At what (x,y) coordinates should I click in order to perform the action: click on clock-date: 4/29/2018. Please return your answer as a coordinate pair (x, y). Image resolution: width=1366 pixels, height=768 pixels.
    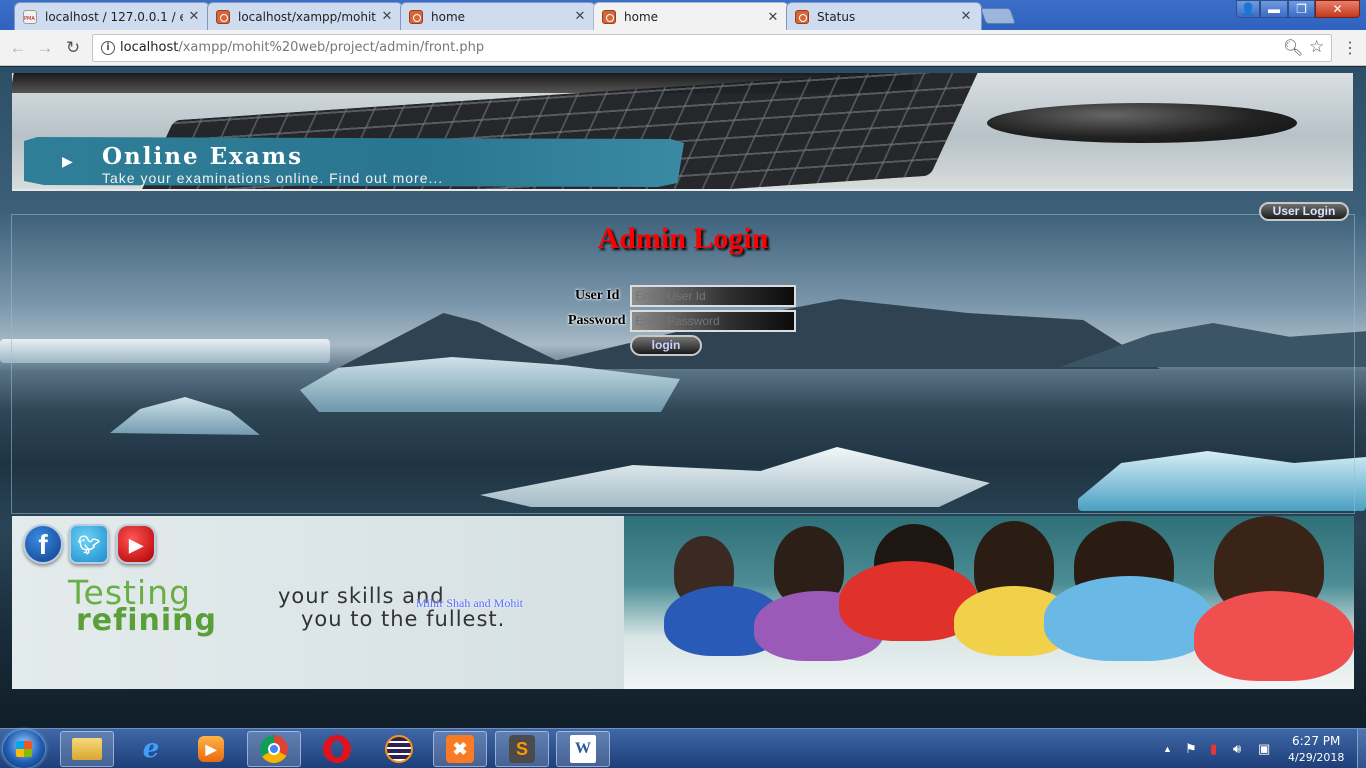
    Looking at the image, I should click on (1316, 757).